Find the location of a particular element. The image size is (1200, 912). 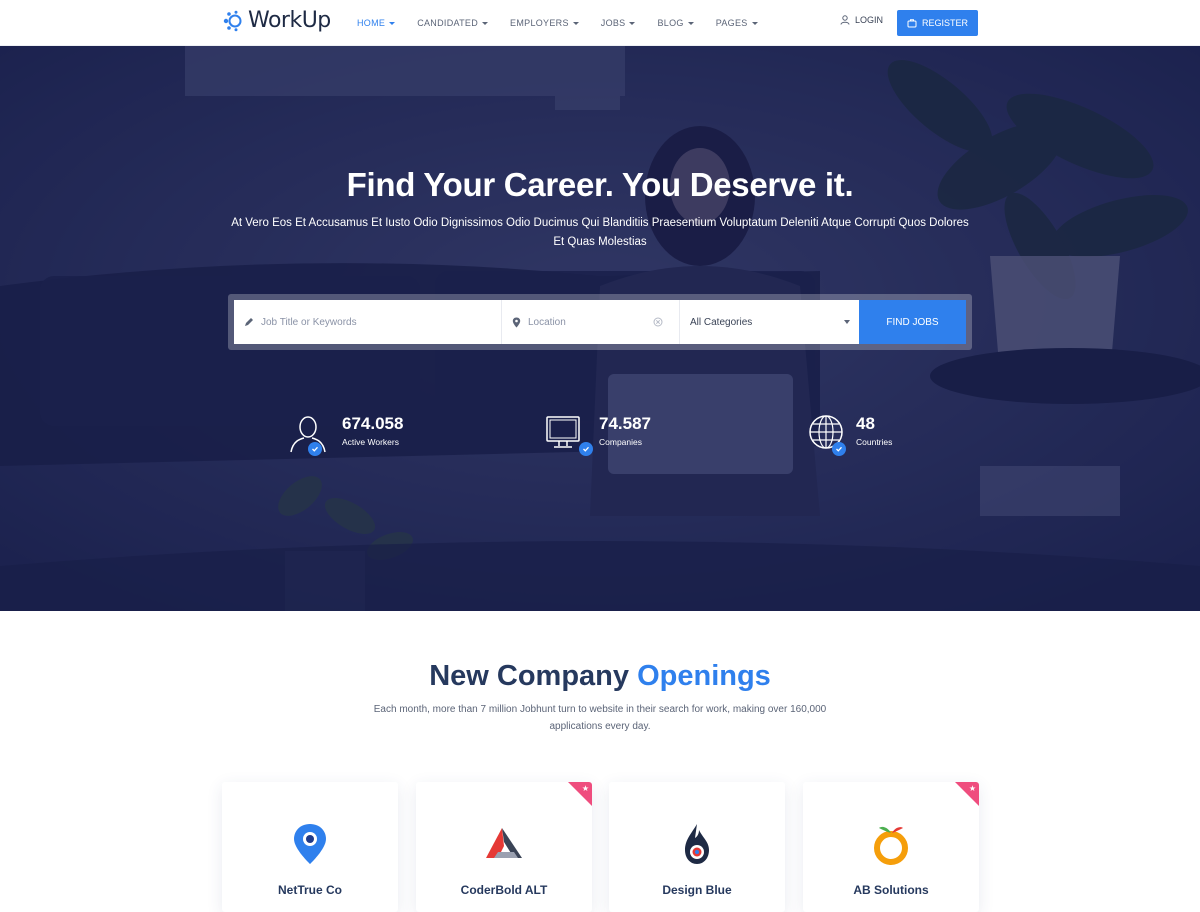

nav-candidated-label: CANDIDATED is located at coordinates (448, 23).